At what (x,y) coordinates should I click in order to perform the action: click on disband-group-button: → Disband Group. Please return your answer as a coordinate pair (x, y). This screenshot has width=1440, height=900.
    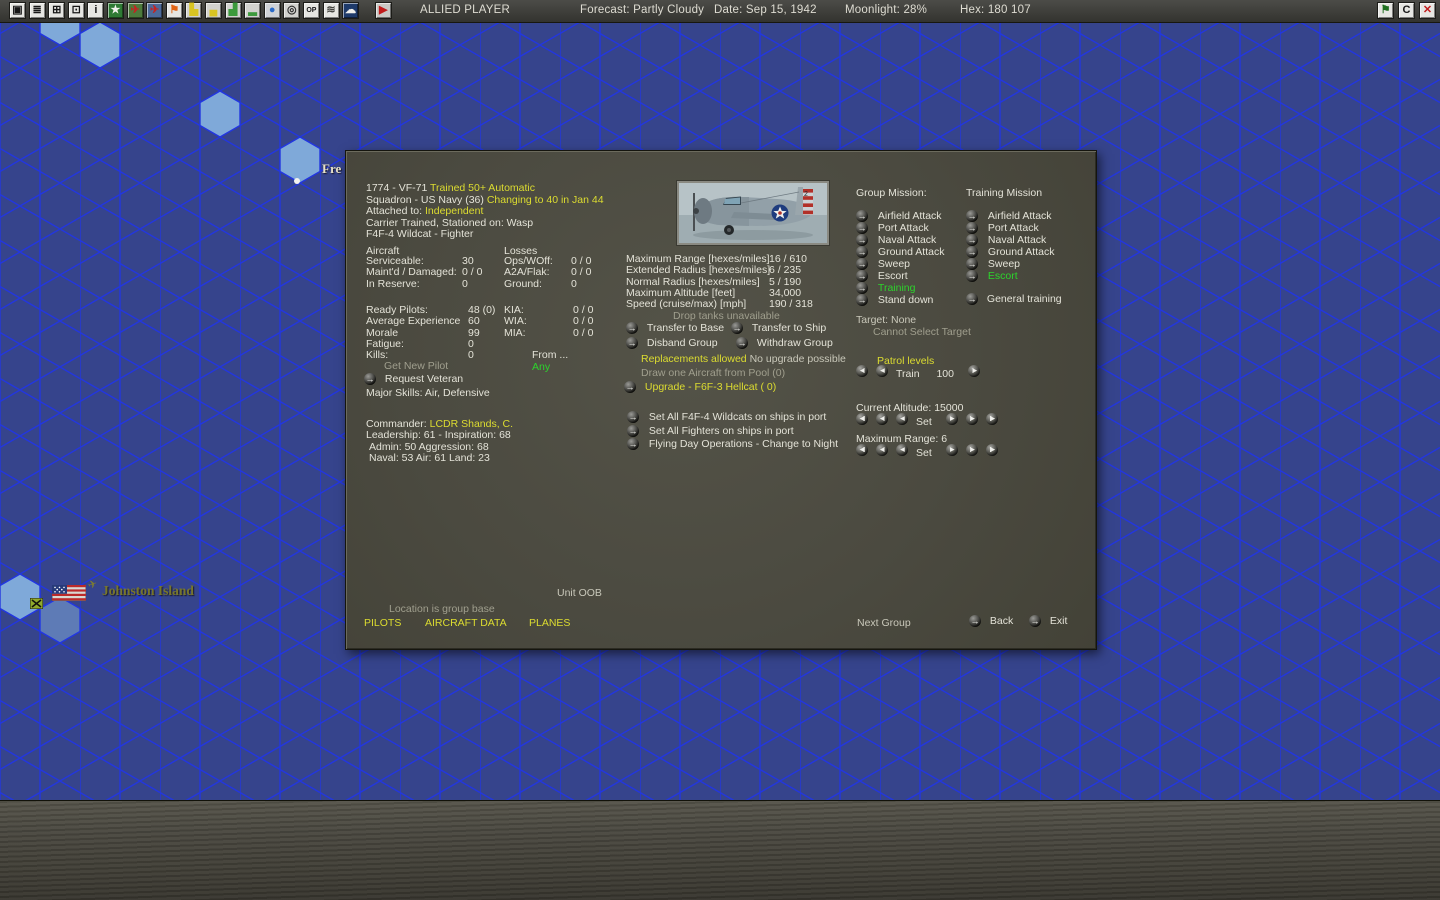
    Looking at the image, I should click on (672, 343).